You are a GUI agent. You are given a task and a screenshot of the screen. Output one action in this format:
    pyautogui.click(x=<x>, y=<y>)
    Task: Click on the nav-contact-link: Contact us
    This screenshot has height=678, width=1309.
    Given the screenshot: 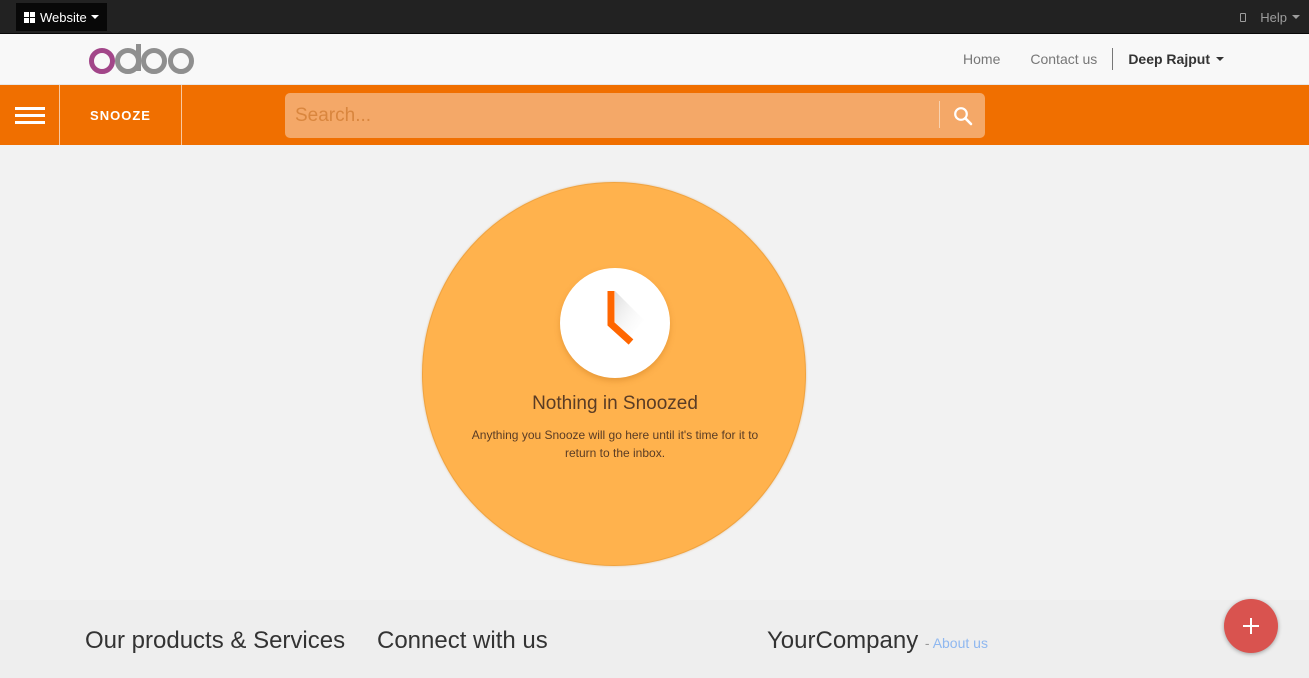 What is the action you would take?
    pyautogui.click(x=1063, y=59)
    